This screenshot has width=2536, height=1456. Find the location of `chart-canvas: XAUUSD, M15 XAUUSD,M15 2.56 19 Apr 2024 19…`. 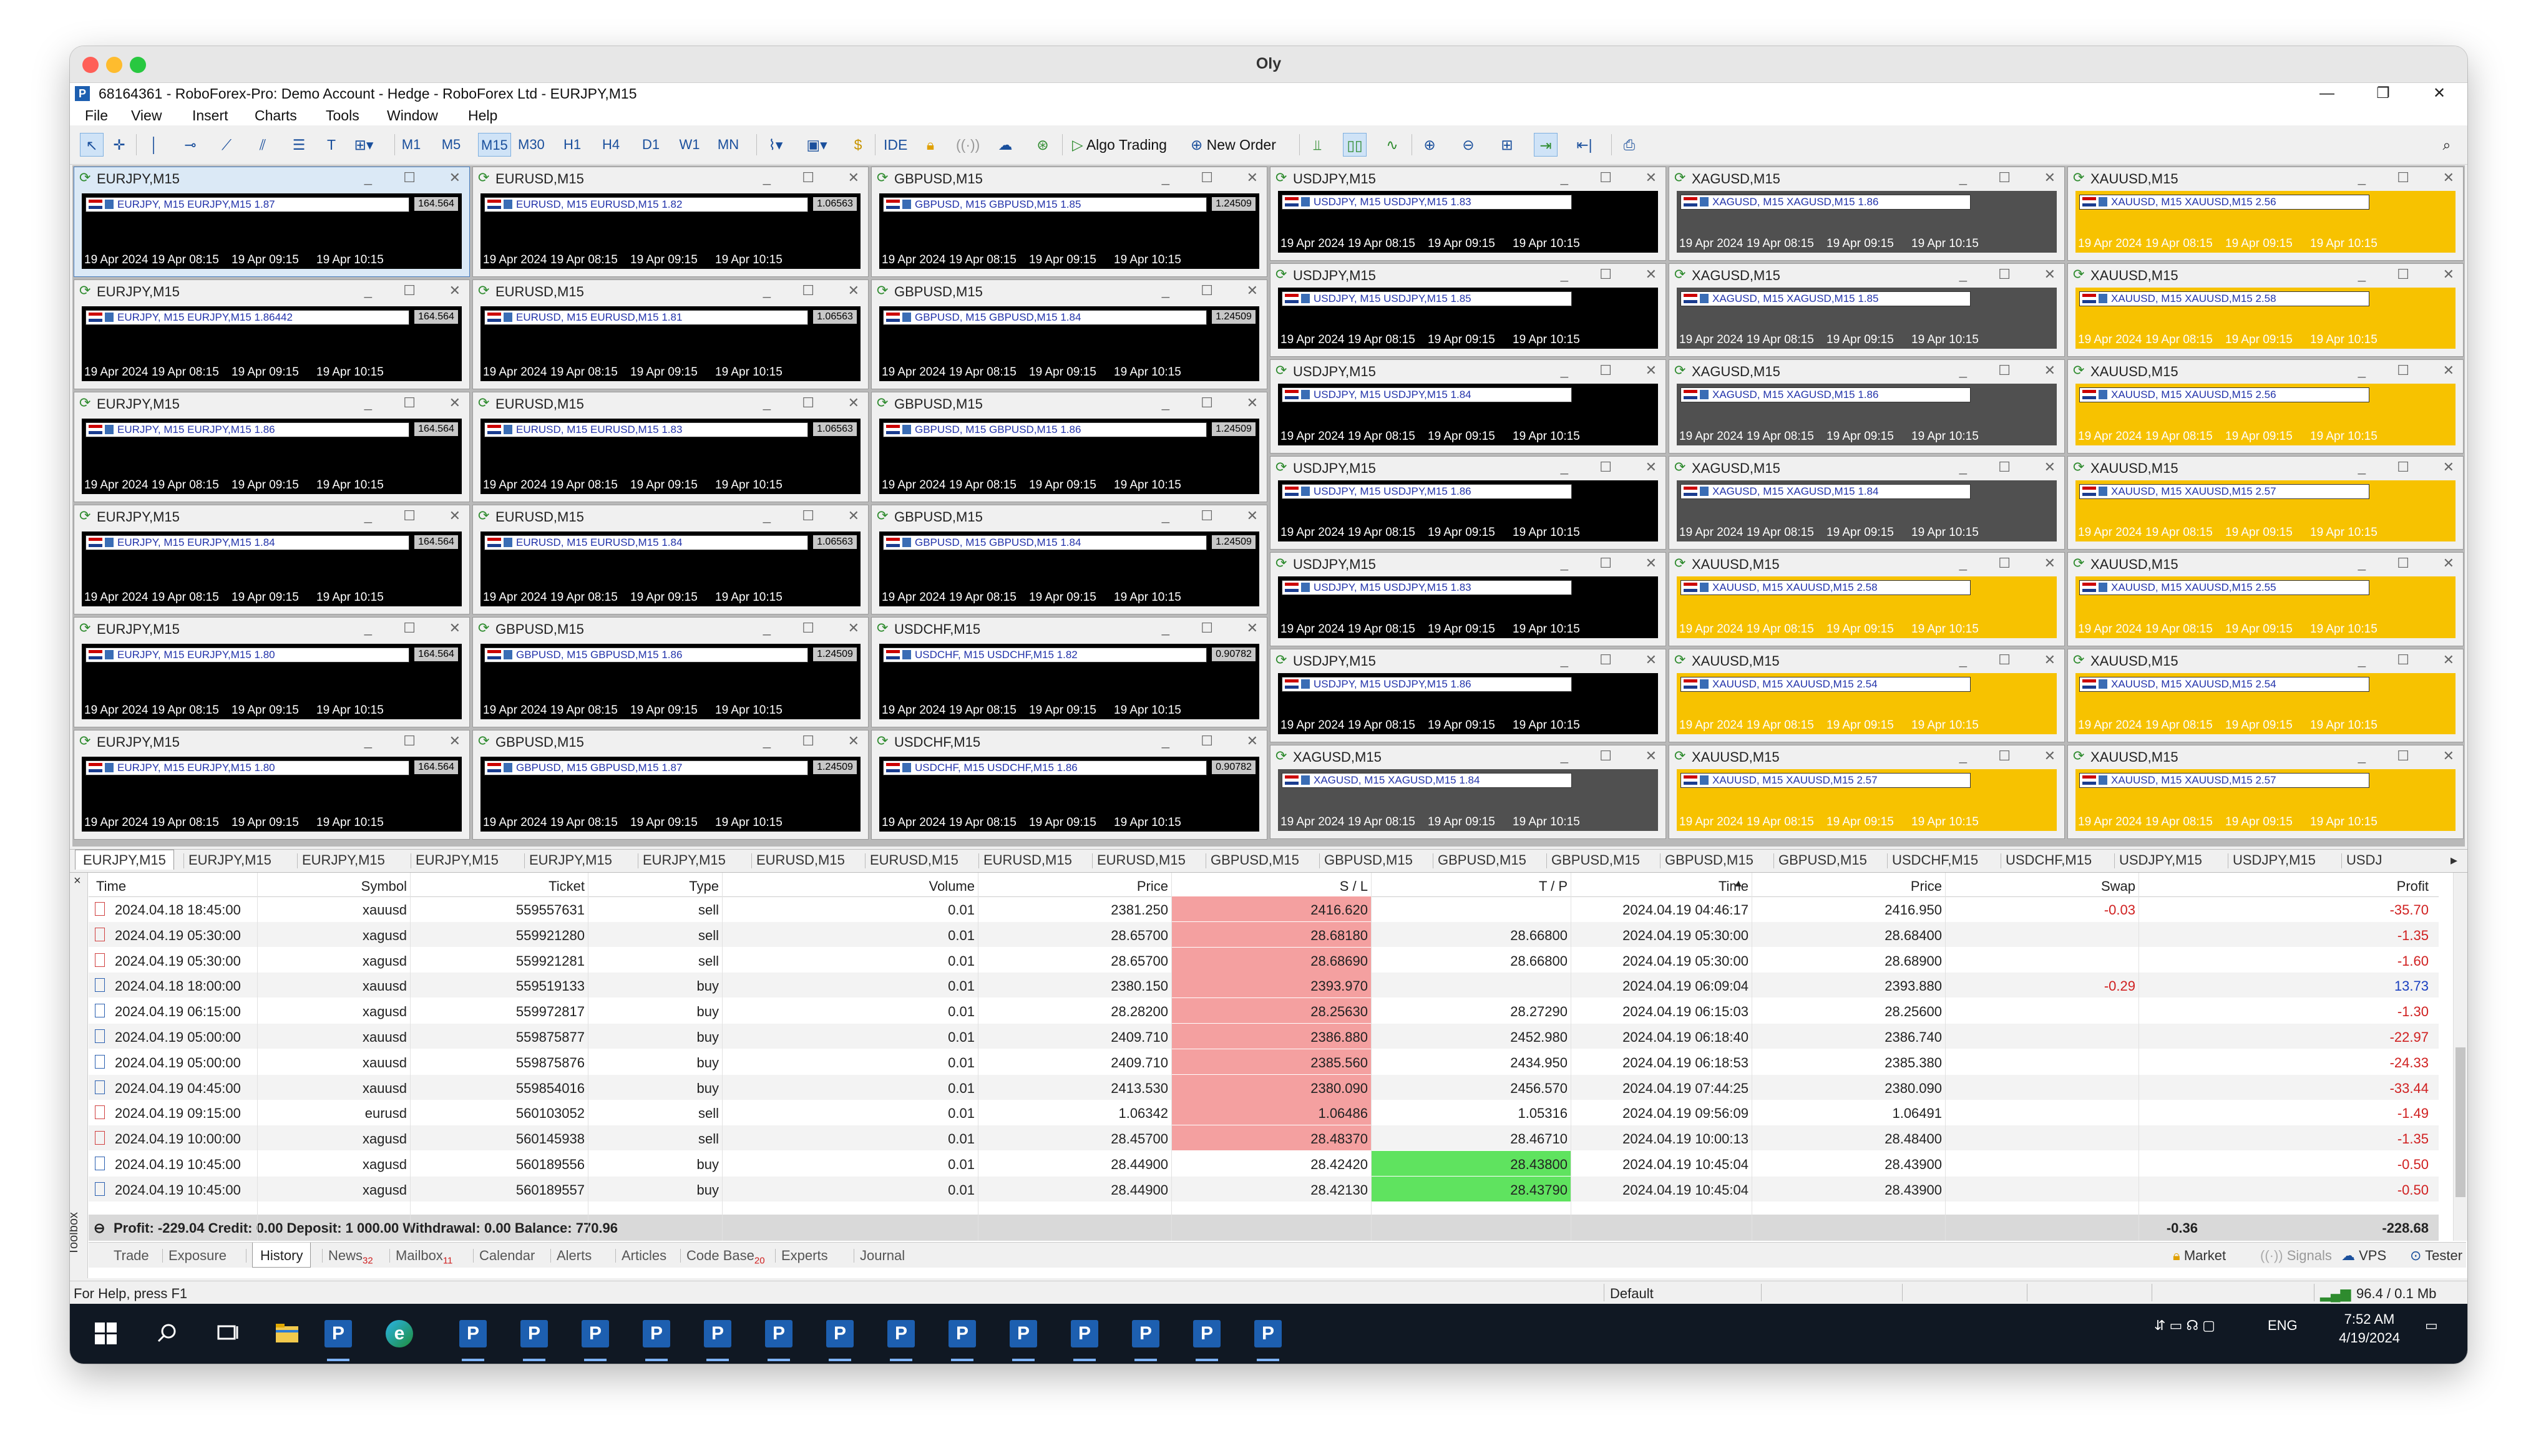

chart-canvas: XAUUSD, M15 XAUUSD,M15 2.56 19 Apr 2024 19… is located at coordinates (2265, 222).